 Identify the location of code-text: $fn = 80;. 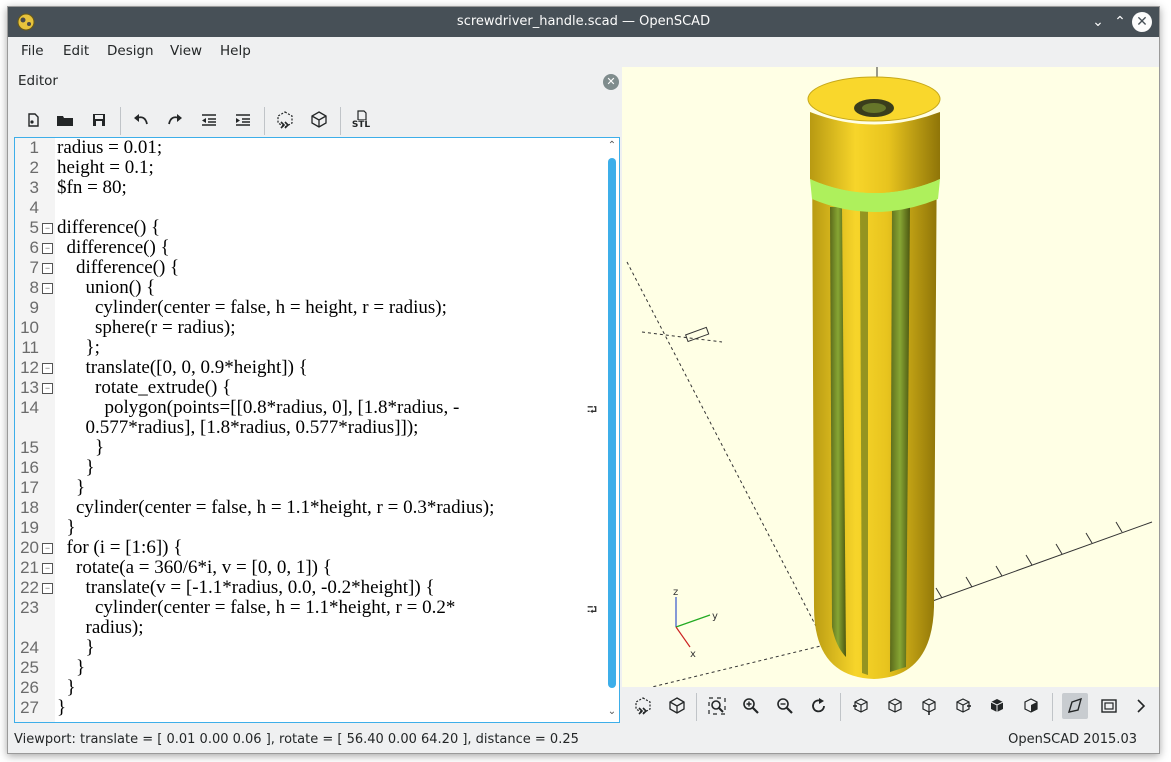
(92, 187).